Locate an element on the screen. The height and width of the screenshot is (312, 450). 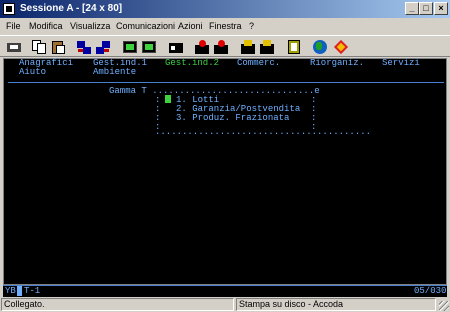
term-menu-ambiente: Ambiente is located at coordinates (114, 72).